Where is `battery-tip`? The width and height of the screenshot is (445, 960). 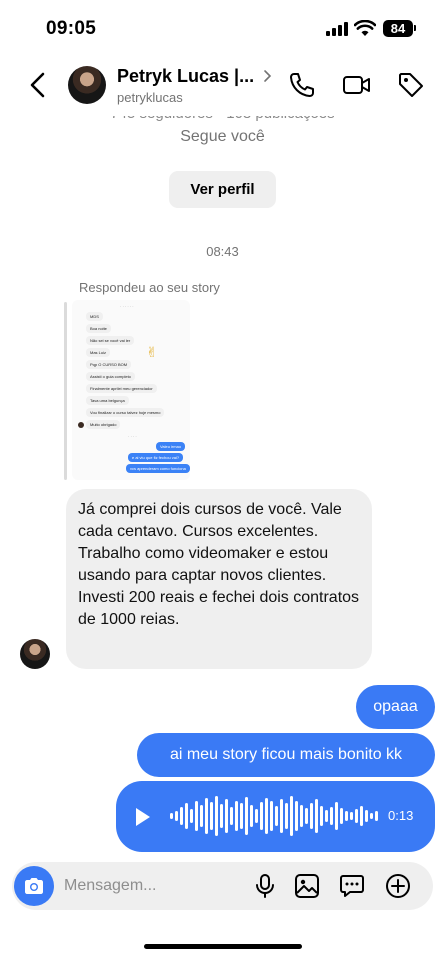
battery-tip is located at coordinates (415, 28).